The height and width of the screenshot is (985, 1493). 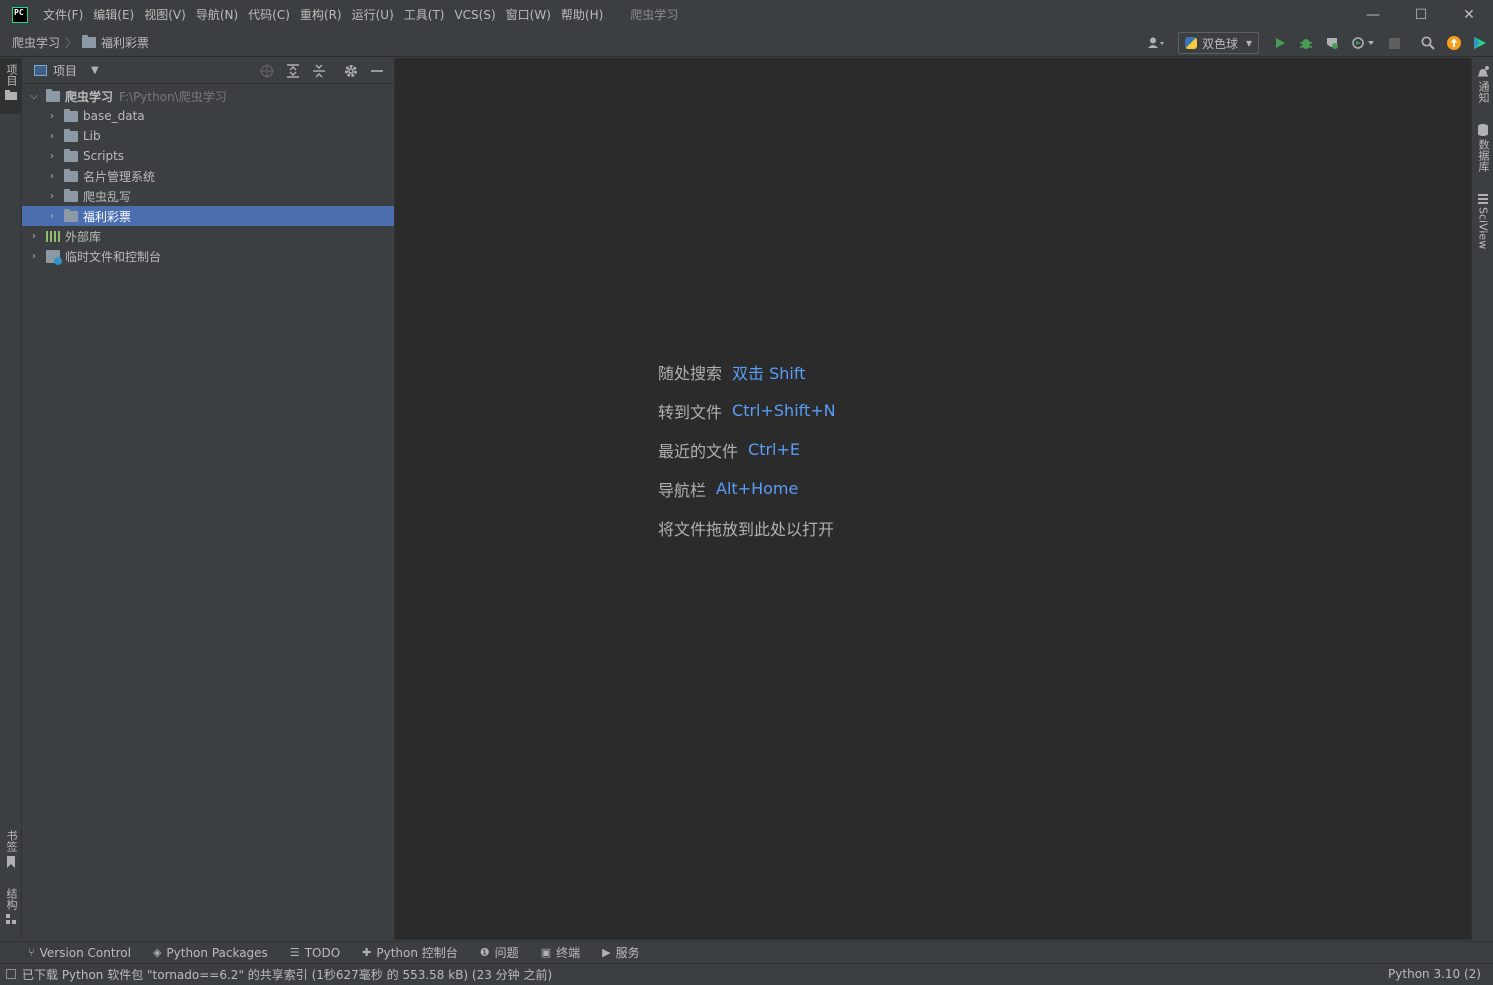 What do you see at coordinates (784, 410) in the screenshot?
I see `hint-shortcut: Ctrl+Shift+N` at bounding box center [784, 410].